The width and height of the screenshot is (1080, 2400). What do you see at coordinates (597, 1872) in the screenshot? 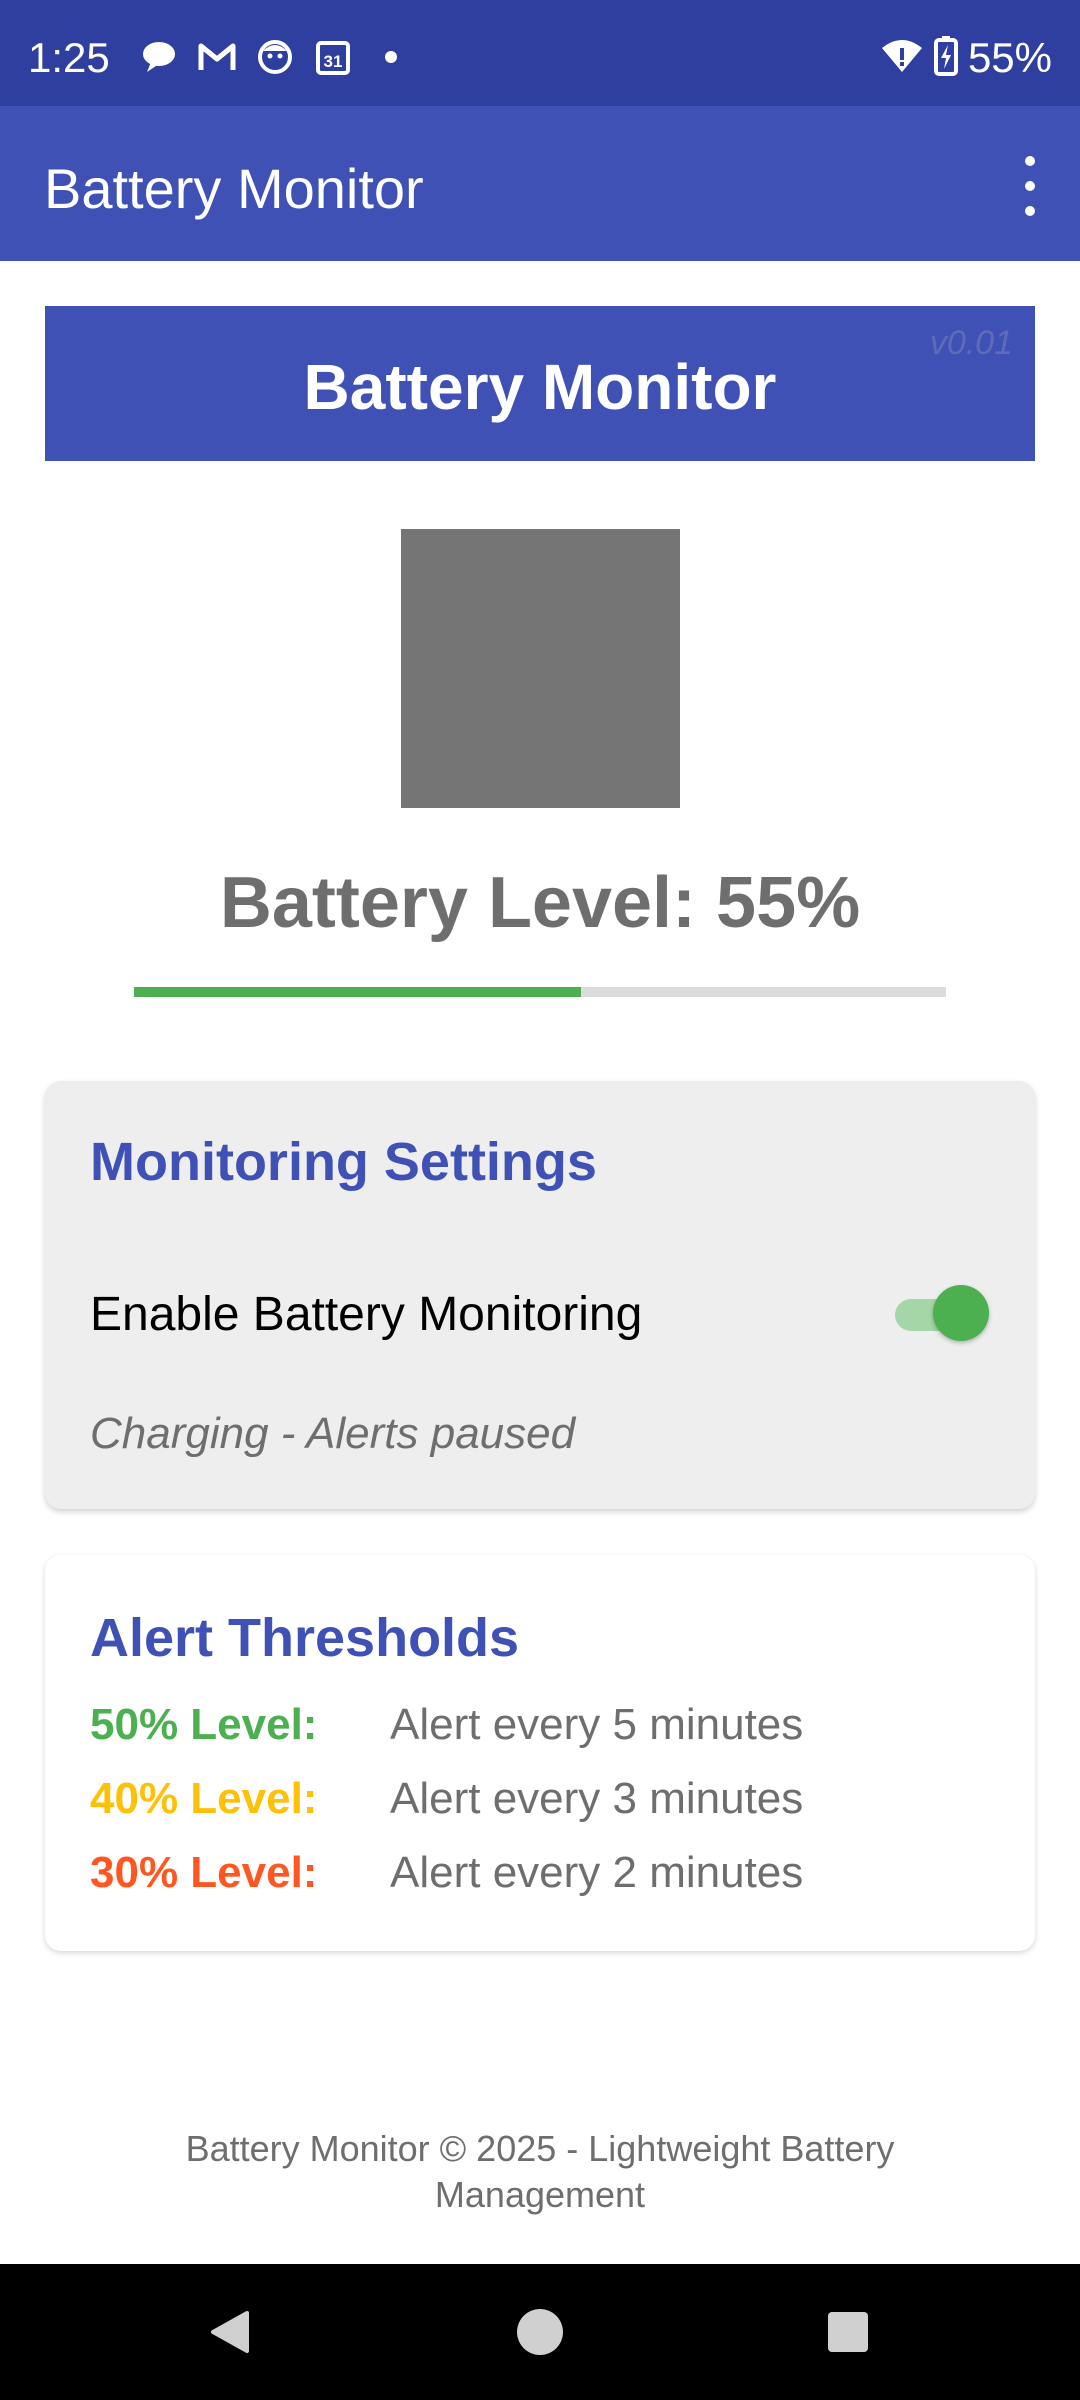
I see `threshold-text: Alert every 2 minutes` at bounding box center [597, 1872].